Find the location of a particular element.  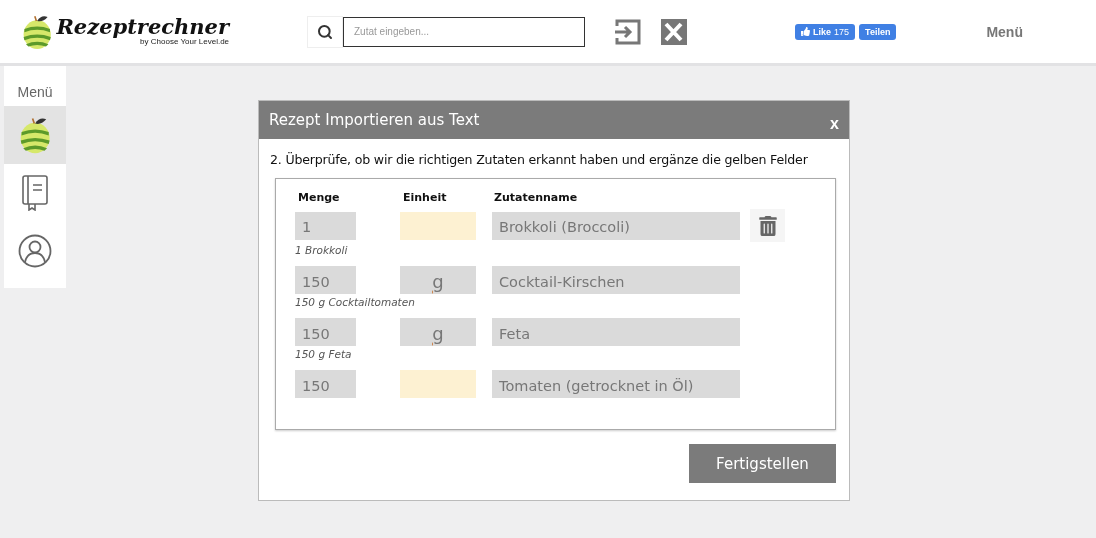

sidebar-item is located at coordinates (35, 135).